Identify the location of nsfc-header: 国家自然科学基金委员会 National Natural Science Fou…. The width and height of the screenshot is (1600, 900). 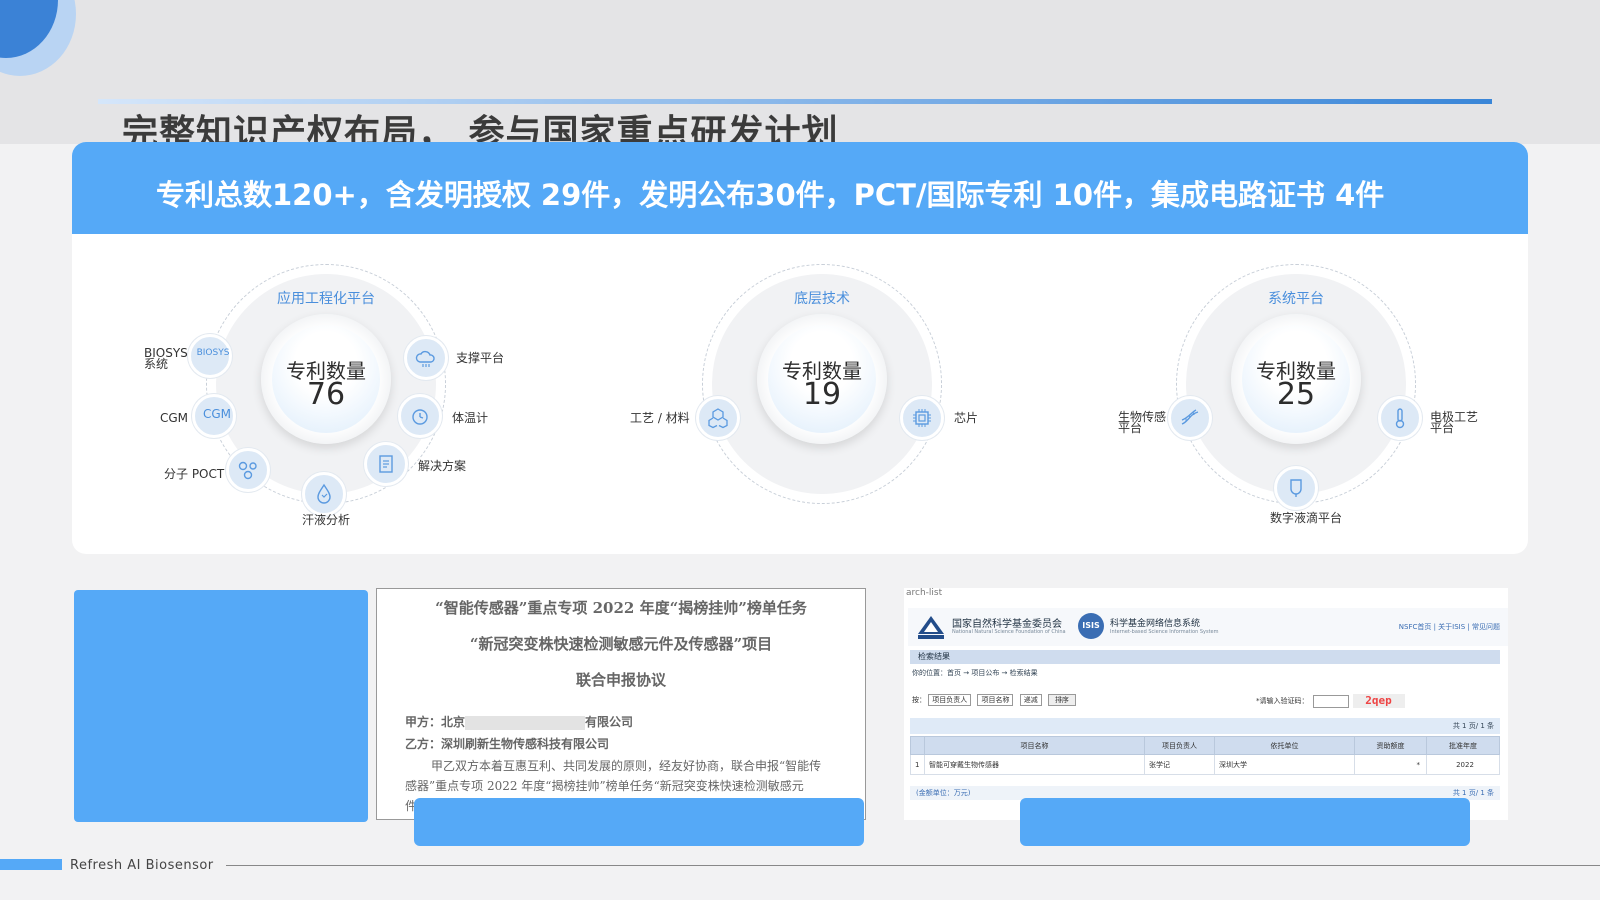
(1208, 627).